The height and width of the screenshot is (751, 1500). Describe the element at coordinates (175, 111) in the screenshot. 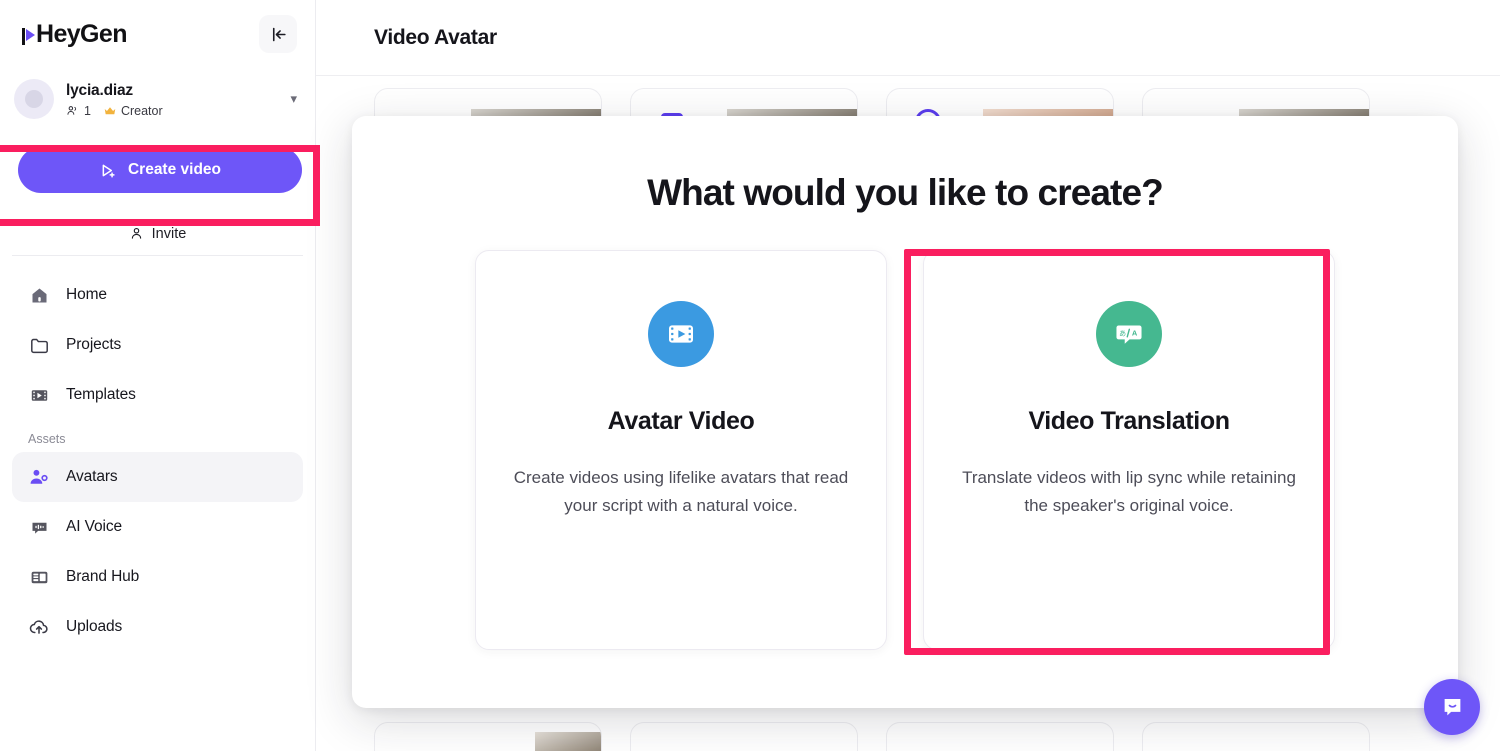

I see `account-meta: 1 Creator` at that location.